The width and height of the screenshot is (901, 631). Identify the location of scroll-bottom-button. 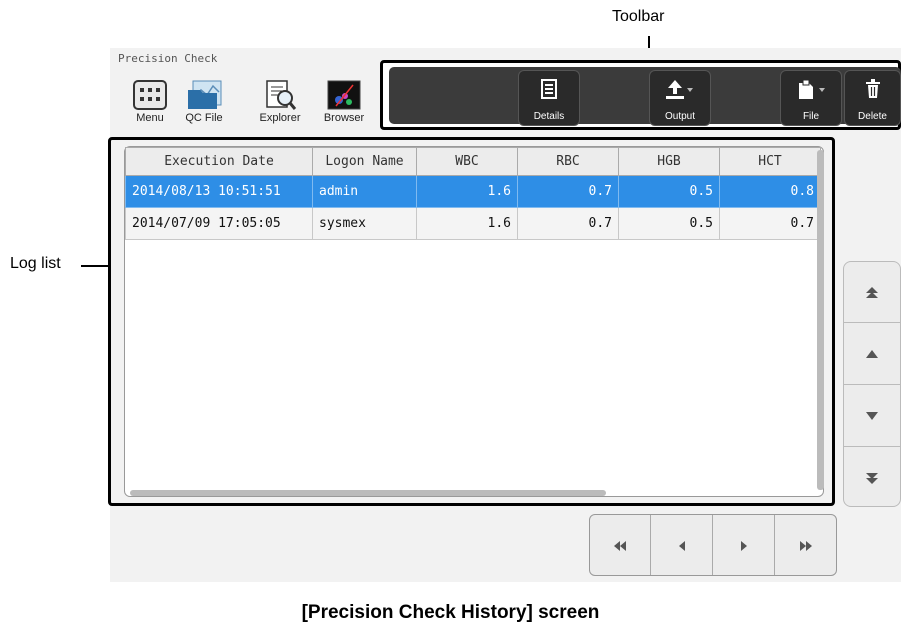
(872, 477).